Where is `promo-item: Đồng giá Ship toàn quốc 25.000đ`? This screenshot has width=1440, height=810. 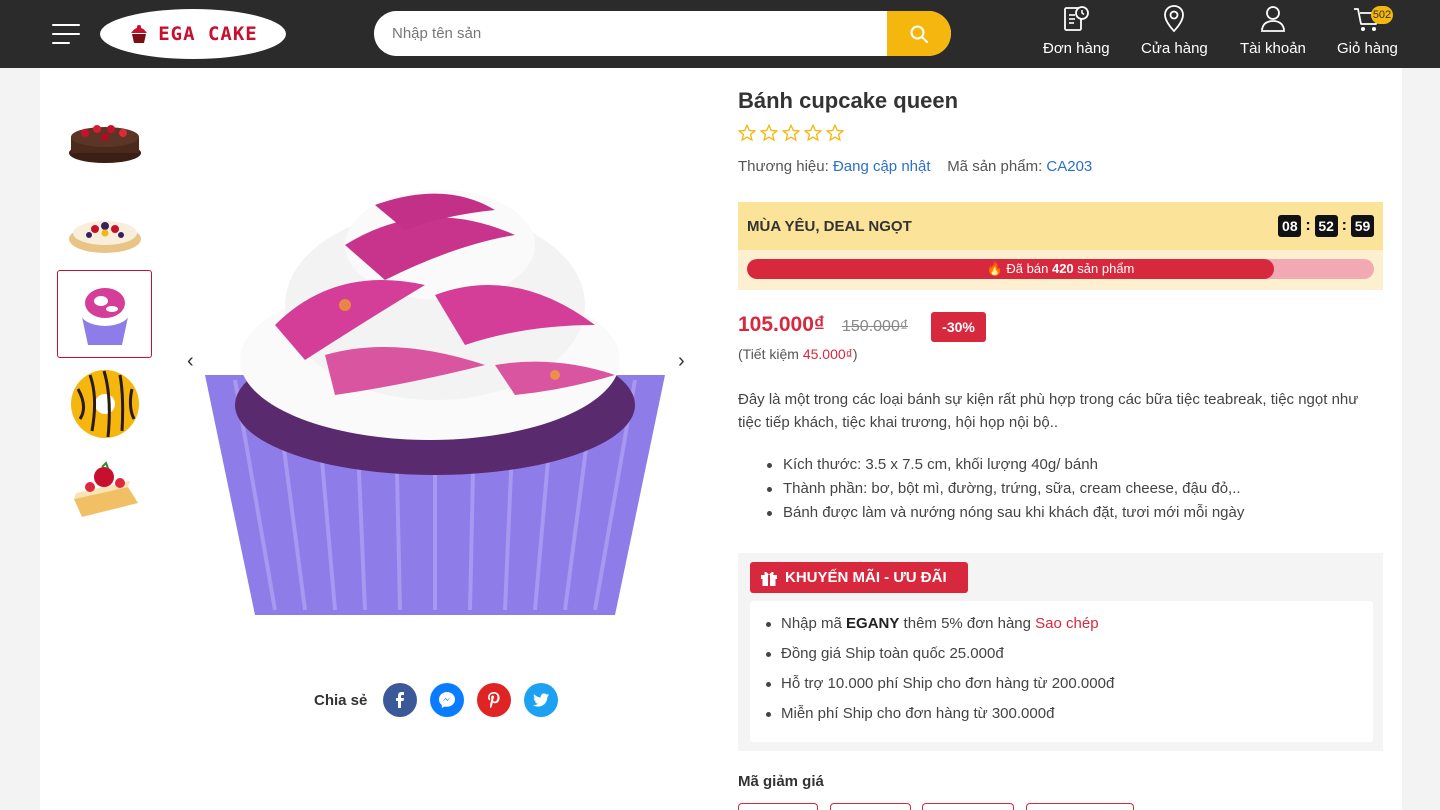
promo-item: Đồng giá Ship toàn quốc 25.000đ is located at coordinates (1061, 659).